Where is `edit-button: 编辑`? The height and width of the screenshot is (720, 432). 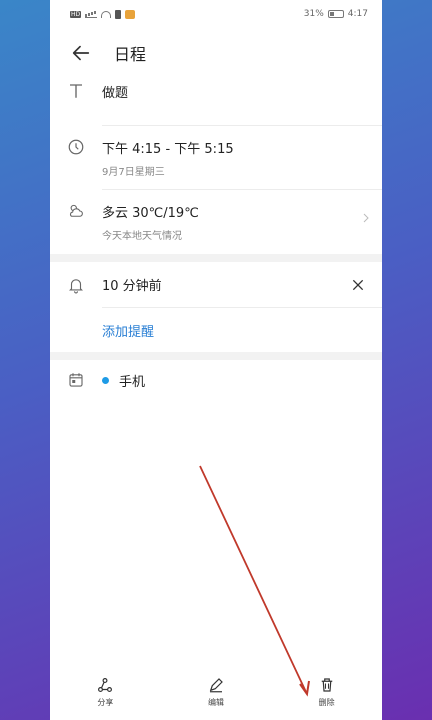 edit-button: 编辑 is located at coordinates (216, 692).